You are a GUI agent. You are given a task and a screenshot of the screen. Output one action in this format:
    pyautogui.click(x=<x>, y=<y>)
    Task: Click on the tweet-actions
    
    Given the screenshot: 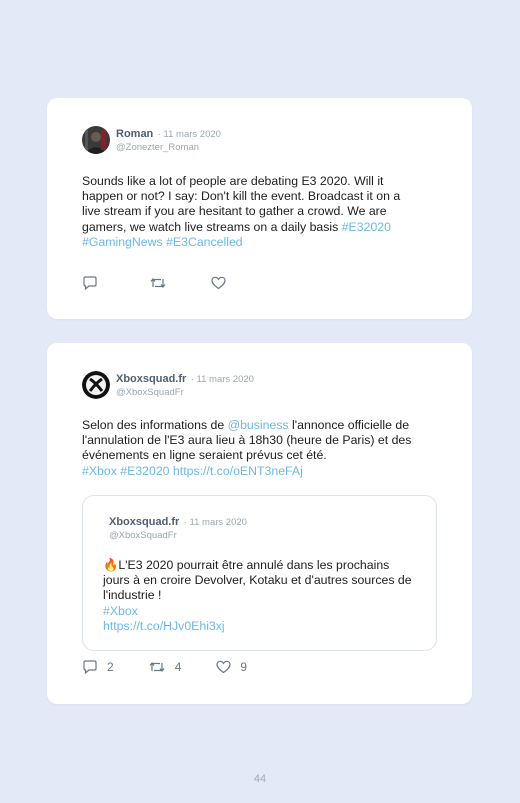 What is the action you would take?
    pyautogui.click(x=154, y=283)
    